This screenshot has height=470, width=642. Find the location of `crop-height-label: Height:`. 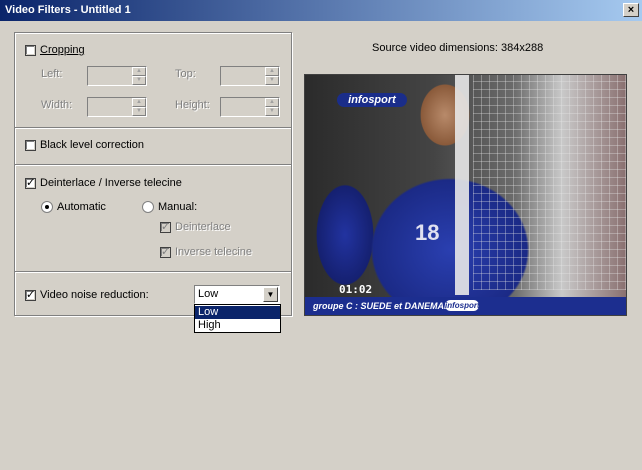

crop-height-label: Height: is located at coordinates (192, 105).